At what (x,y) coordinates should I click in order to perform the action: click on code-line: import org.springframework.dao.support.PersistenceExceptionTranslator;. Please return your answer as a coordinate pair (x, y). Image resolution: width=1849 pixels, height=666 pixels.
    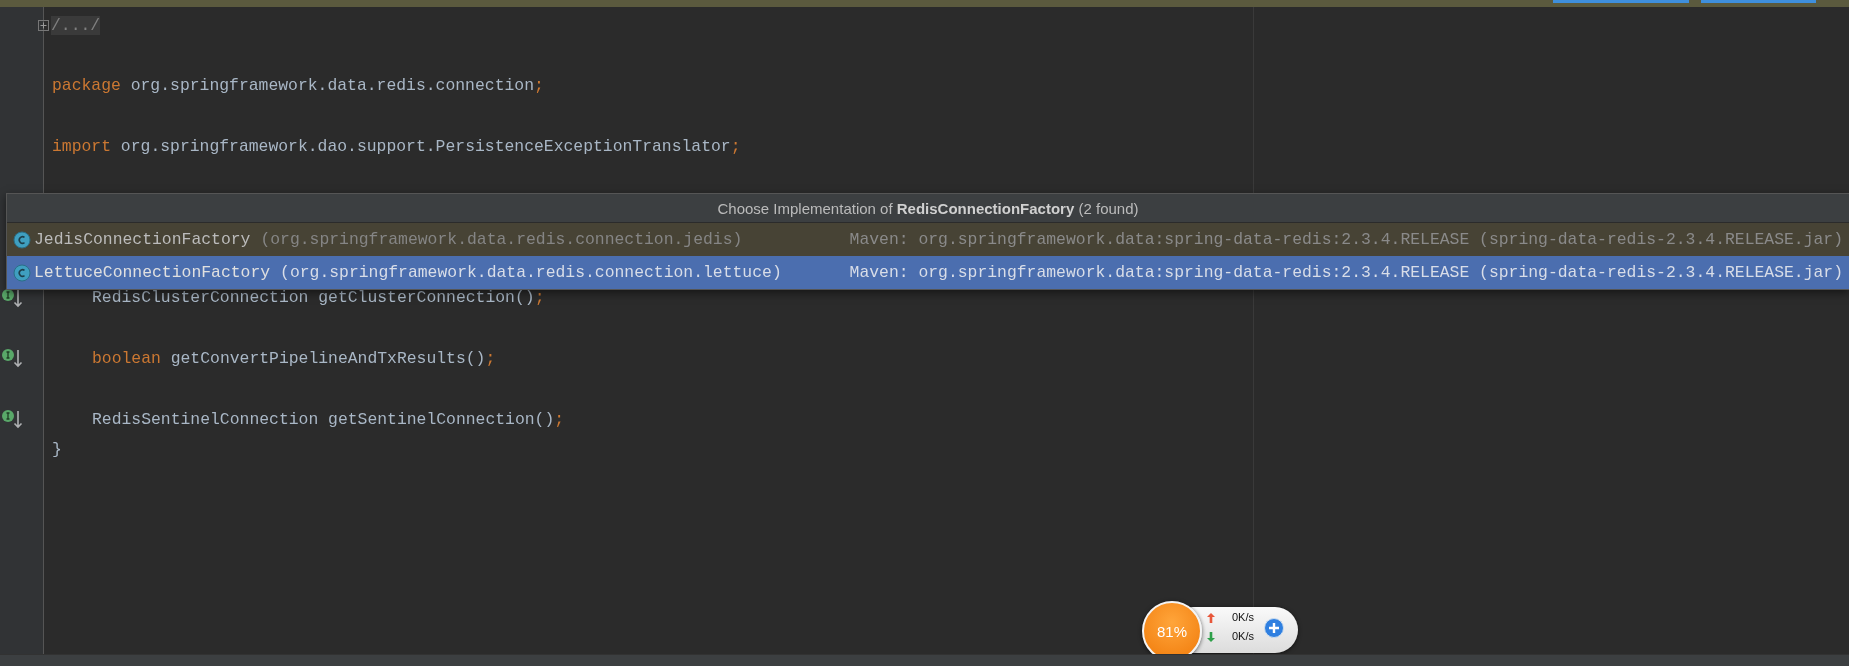
    Looking at the image, I should click on (396, 146).